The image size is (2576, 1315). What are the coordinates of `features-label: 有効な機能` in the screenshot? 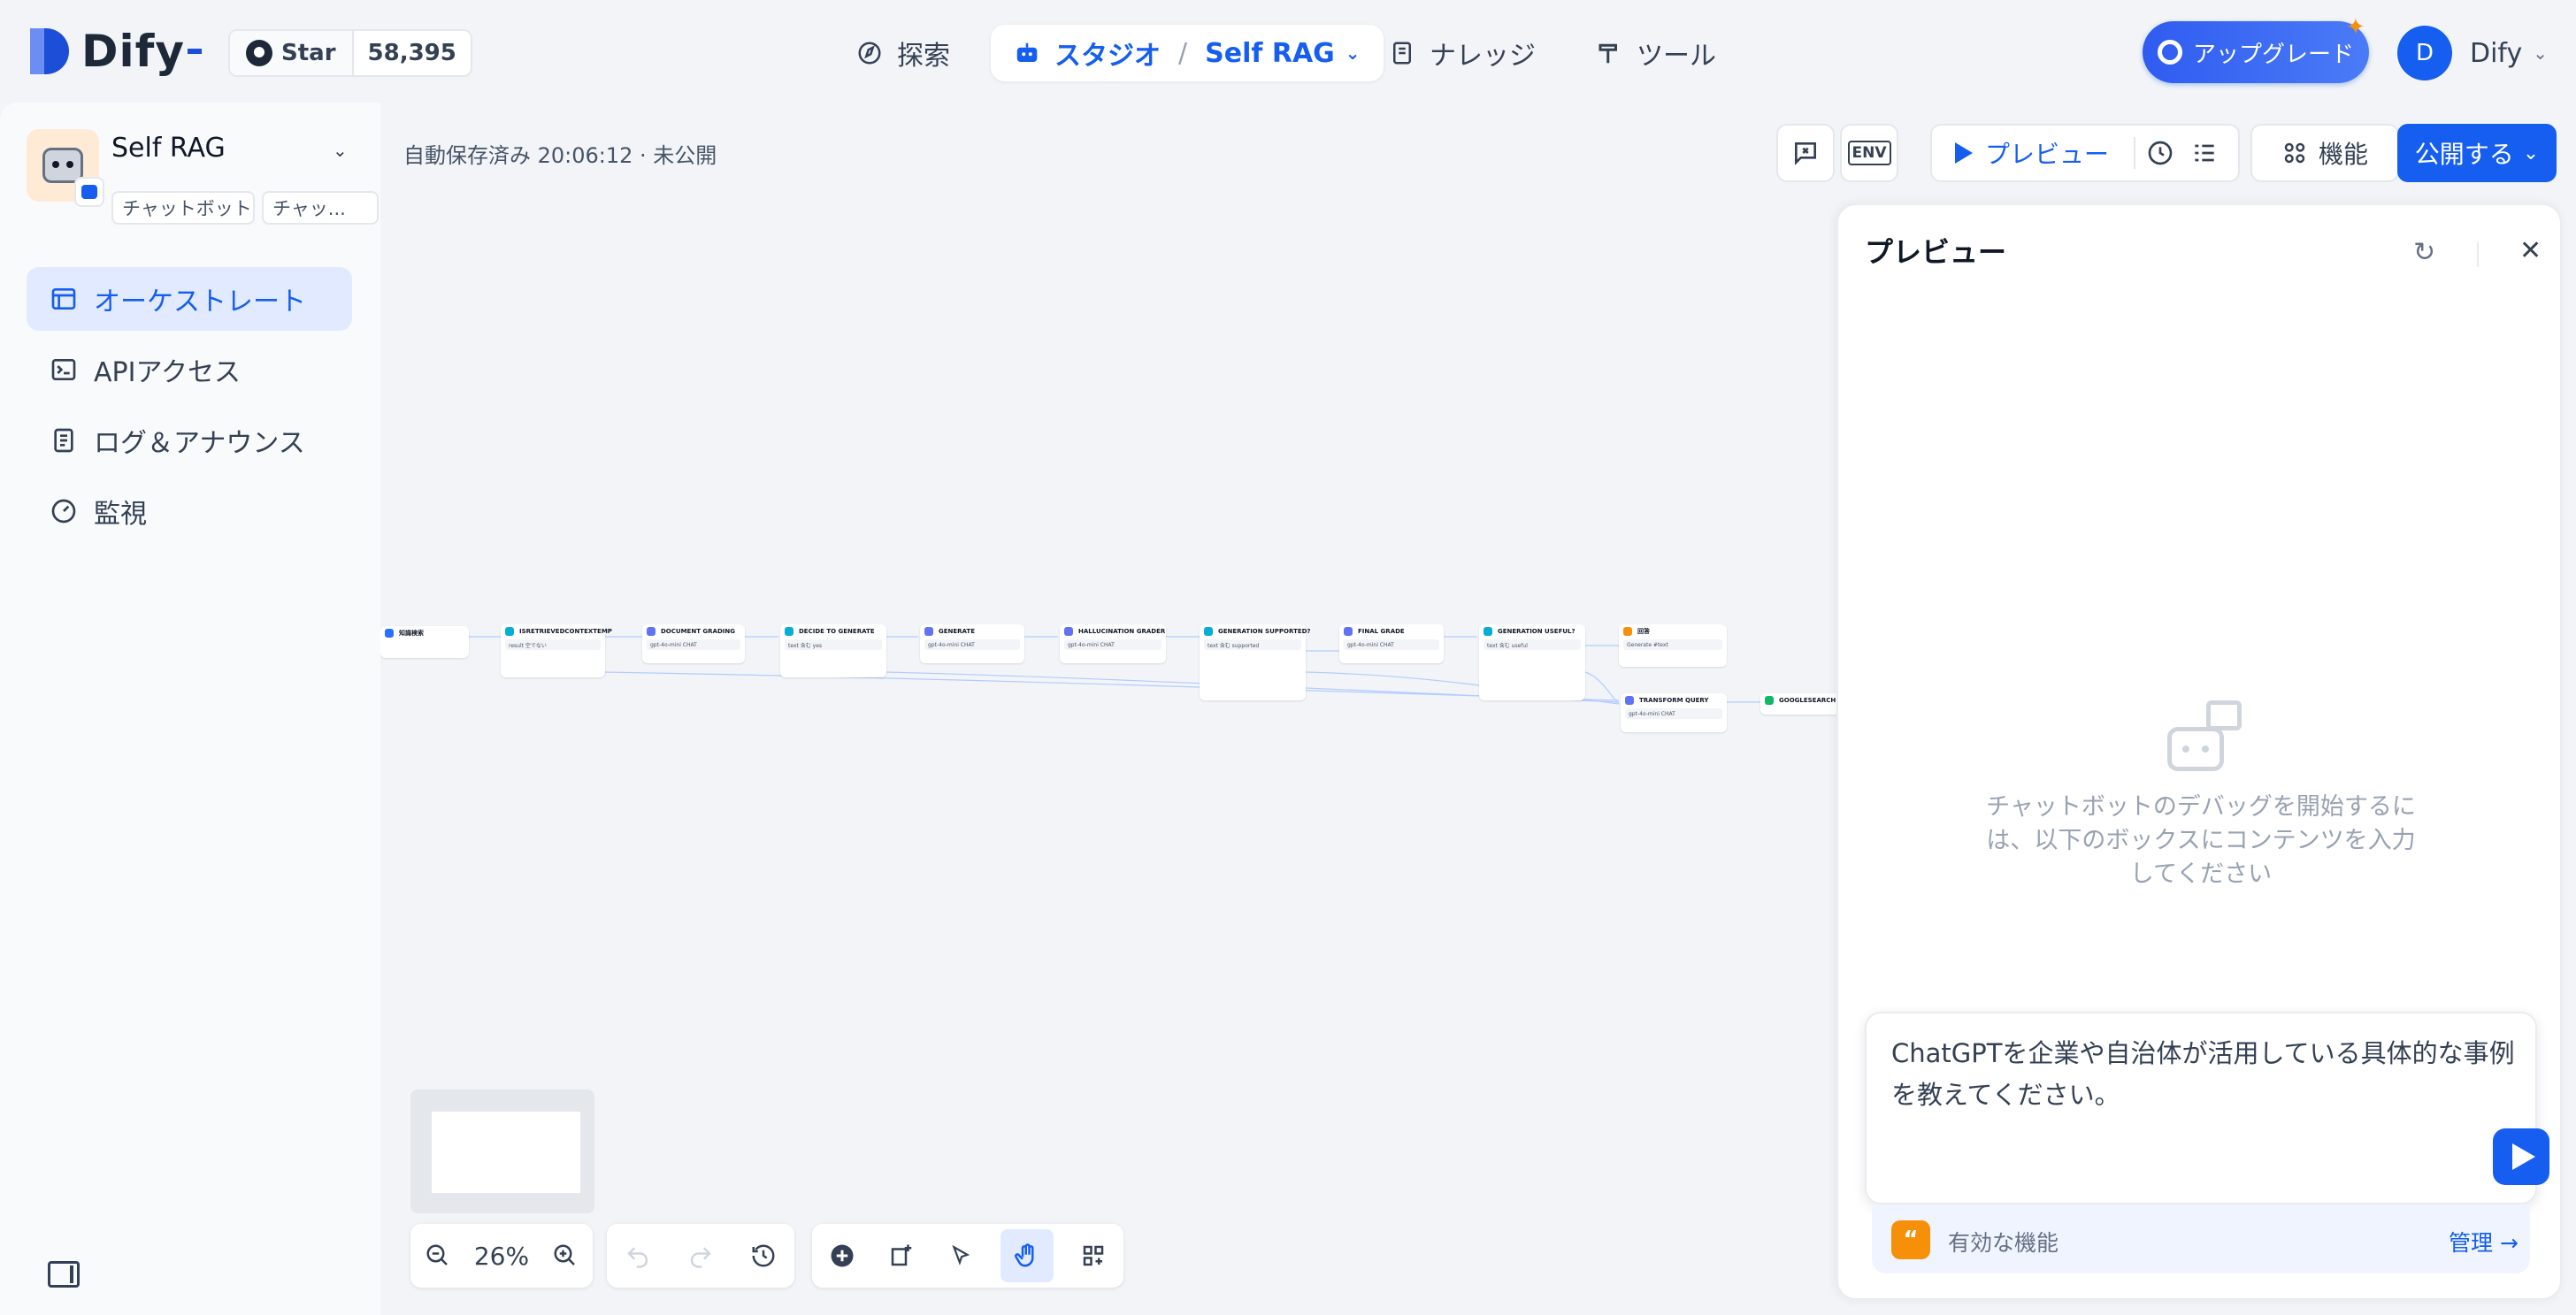 It's located at (2003, 1243).